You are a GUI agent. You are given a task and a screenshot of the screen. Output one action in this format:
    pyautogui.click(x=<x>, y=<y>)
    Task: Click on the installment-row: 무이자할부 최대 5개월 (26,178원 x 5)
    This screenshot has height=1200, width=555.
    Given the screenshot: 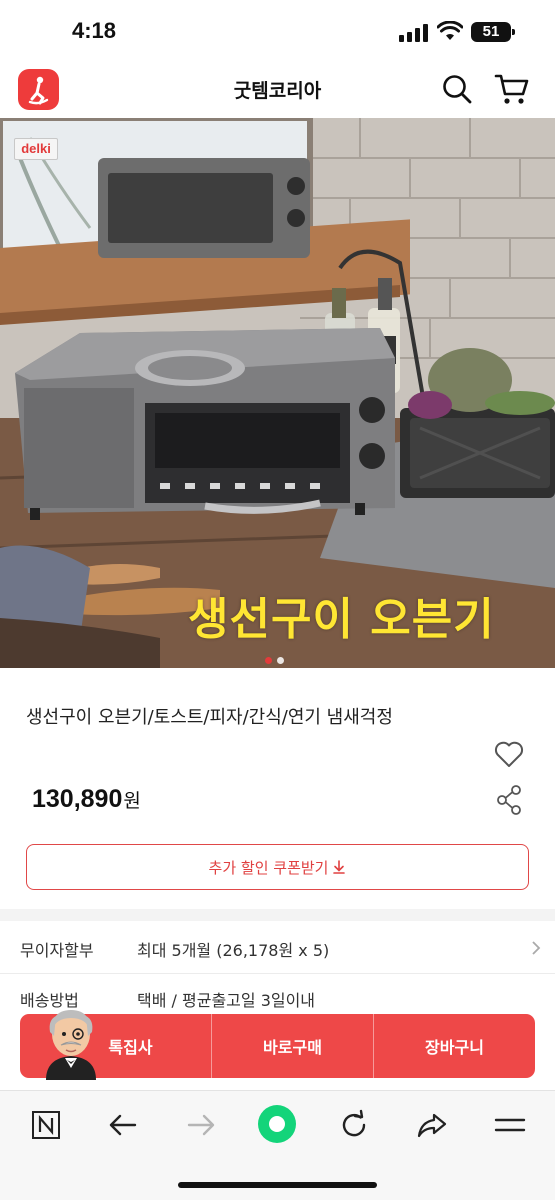 What is the action you would take?
    pyautogui.click(x=277, y=947)
    